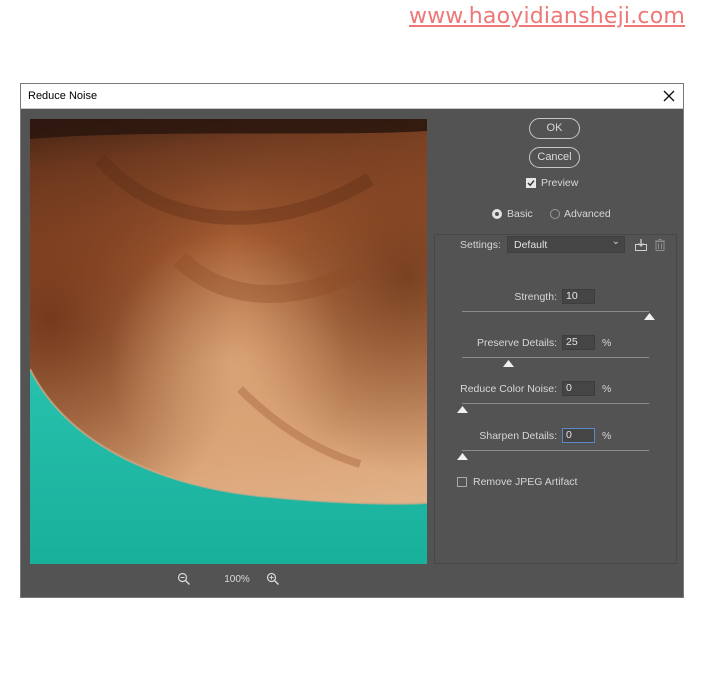 The image size is (705, 681). I want to click on zoom-level: 100%, so click(237, 579).